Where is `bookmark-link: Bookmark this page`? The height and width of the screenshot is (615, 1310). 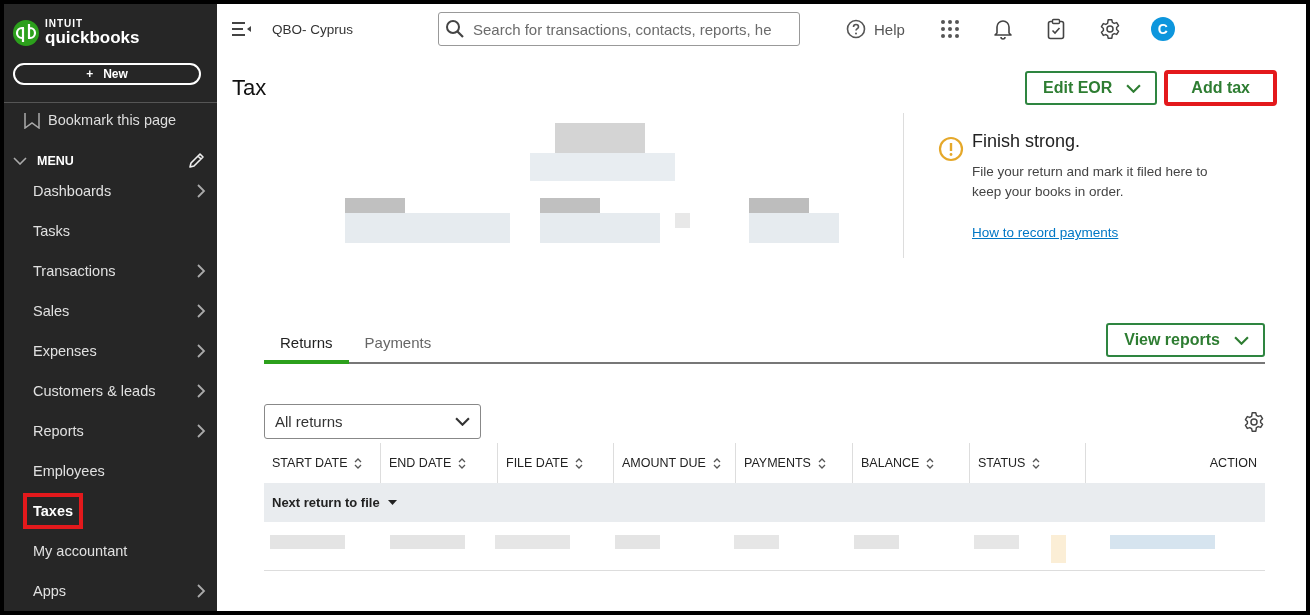
bookmark-link: Bookmark this page is located at coordinates (112, 120).